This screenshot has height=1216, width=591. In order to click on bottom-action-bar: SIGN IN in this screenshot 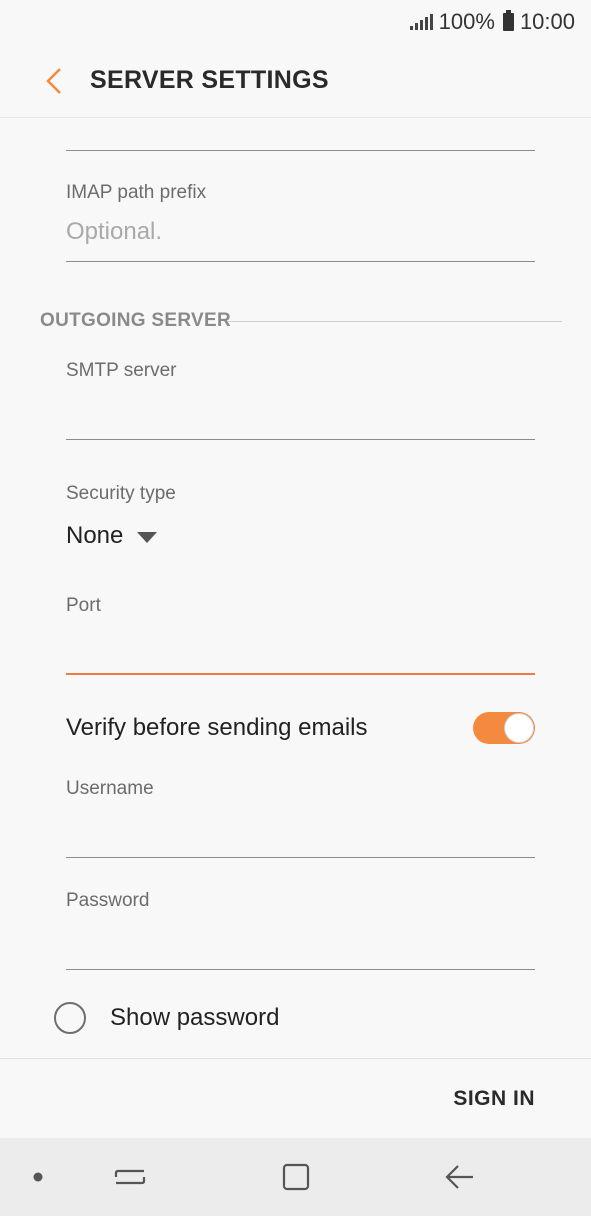, I will do `click(295, 1098)`.